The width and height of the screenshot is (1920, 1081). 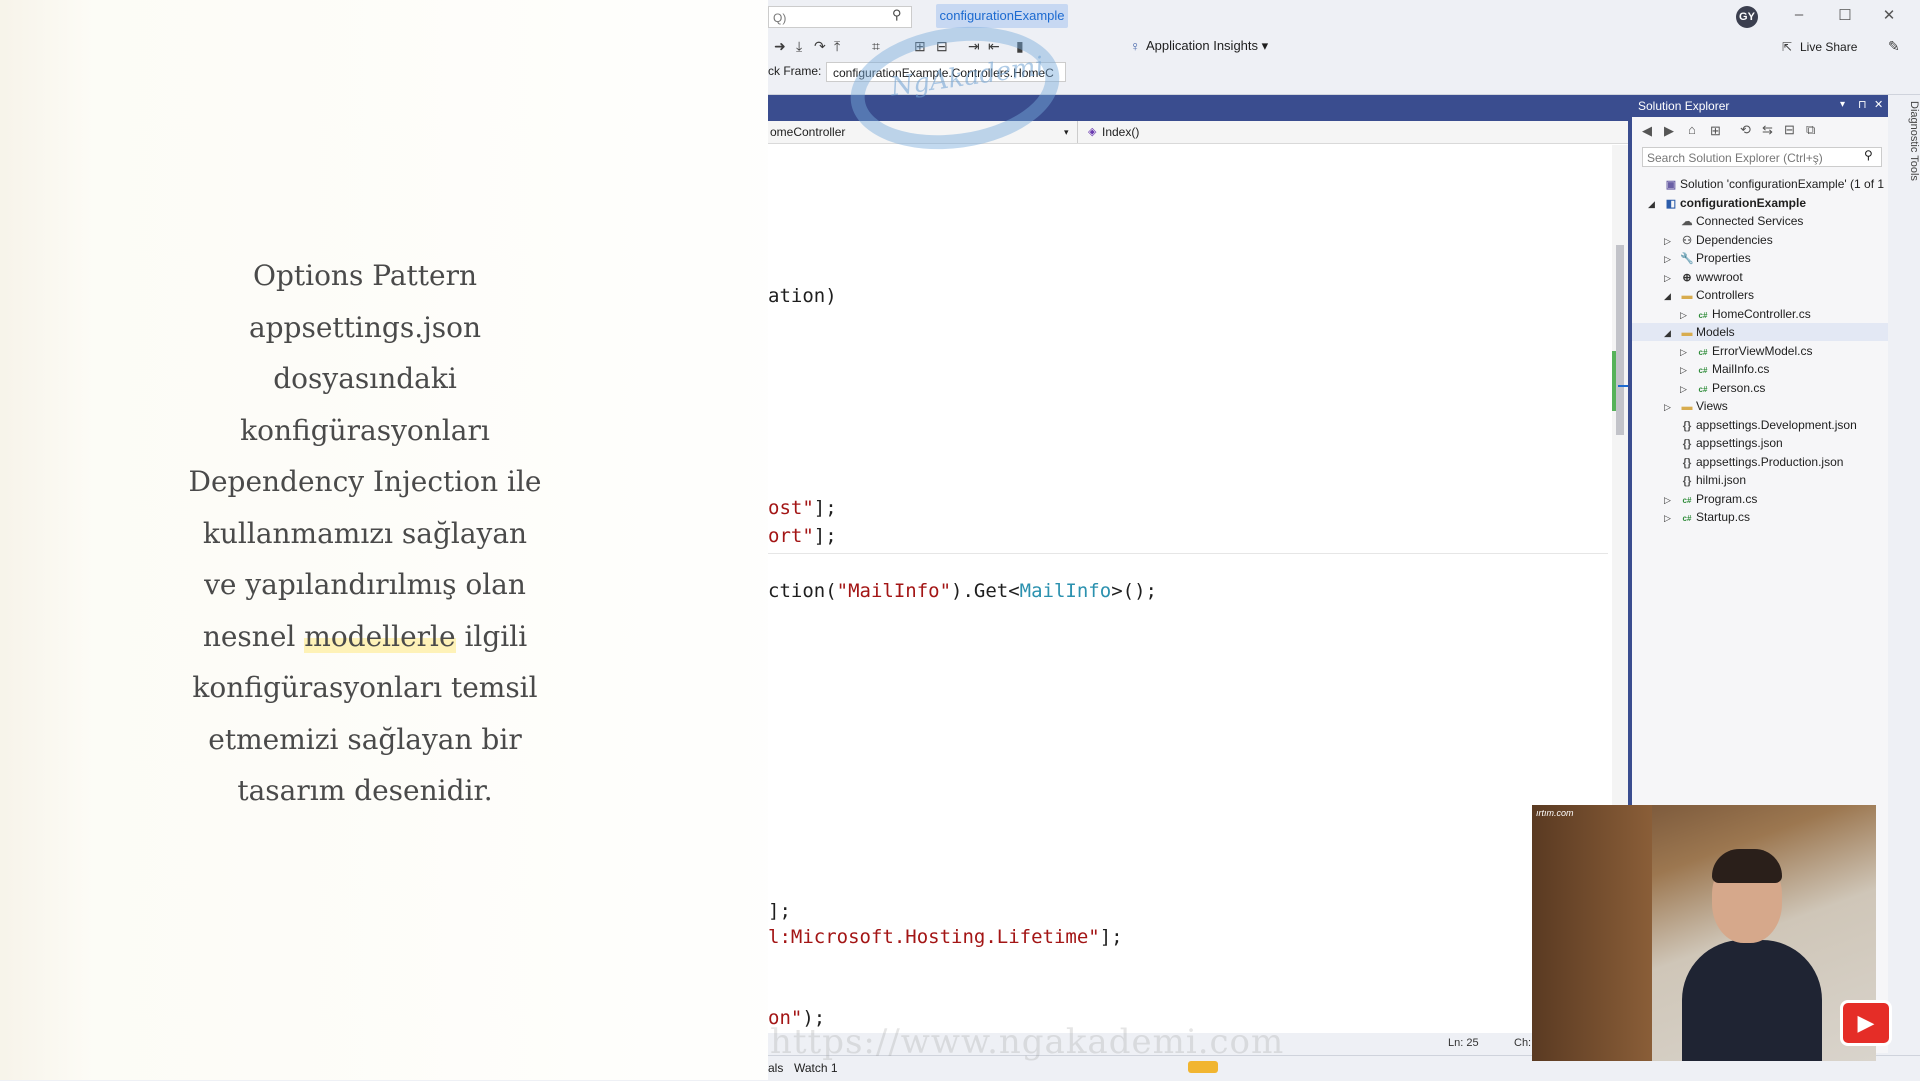 What do you see at coordinates (1760, 499) in the screenshot?
I see `tree-item: ▷ c# Program.cs` at bounding box center [1760, 499].